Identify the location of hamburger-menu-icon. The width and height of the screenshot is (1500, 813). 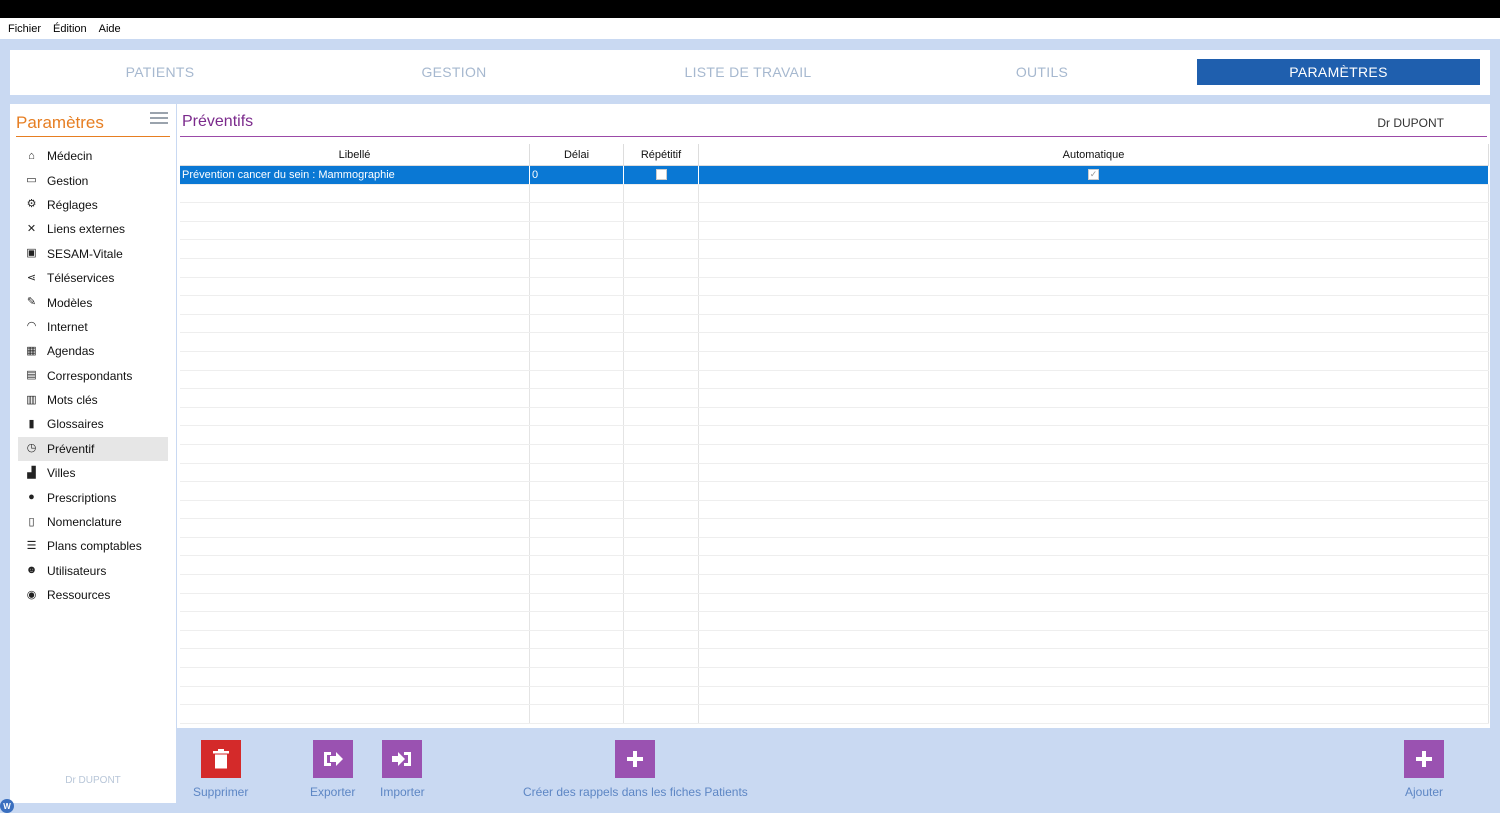
(159, 119).